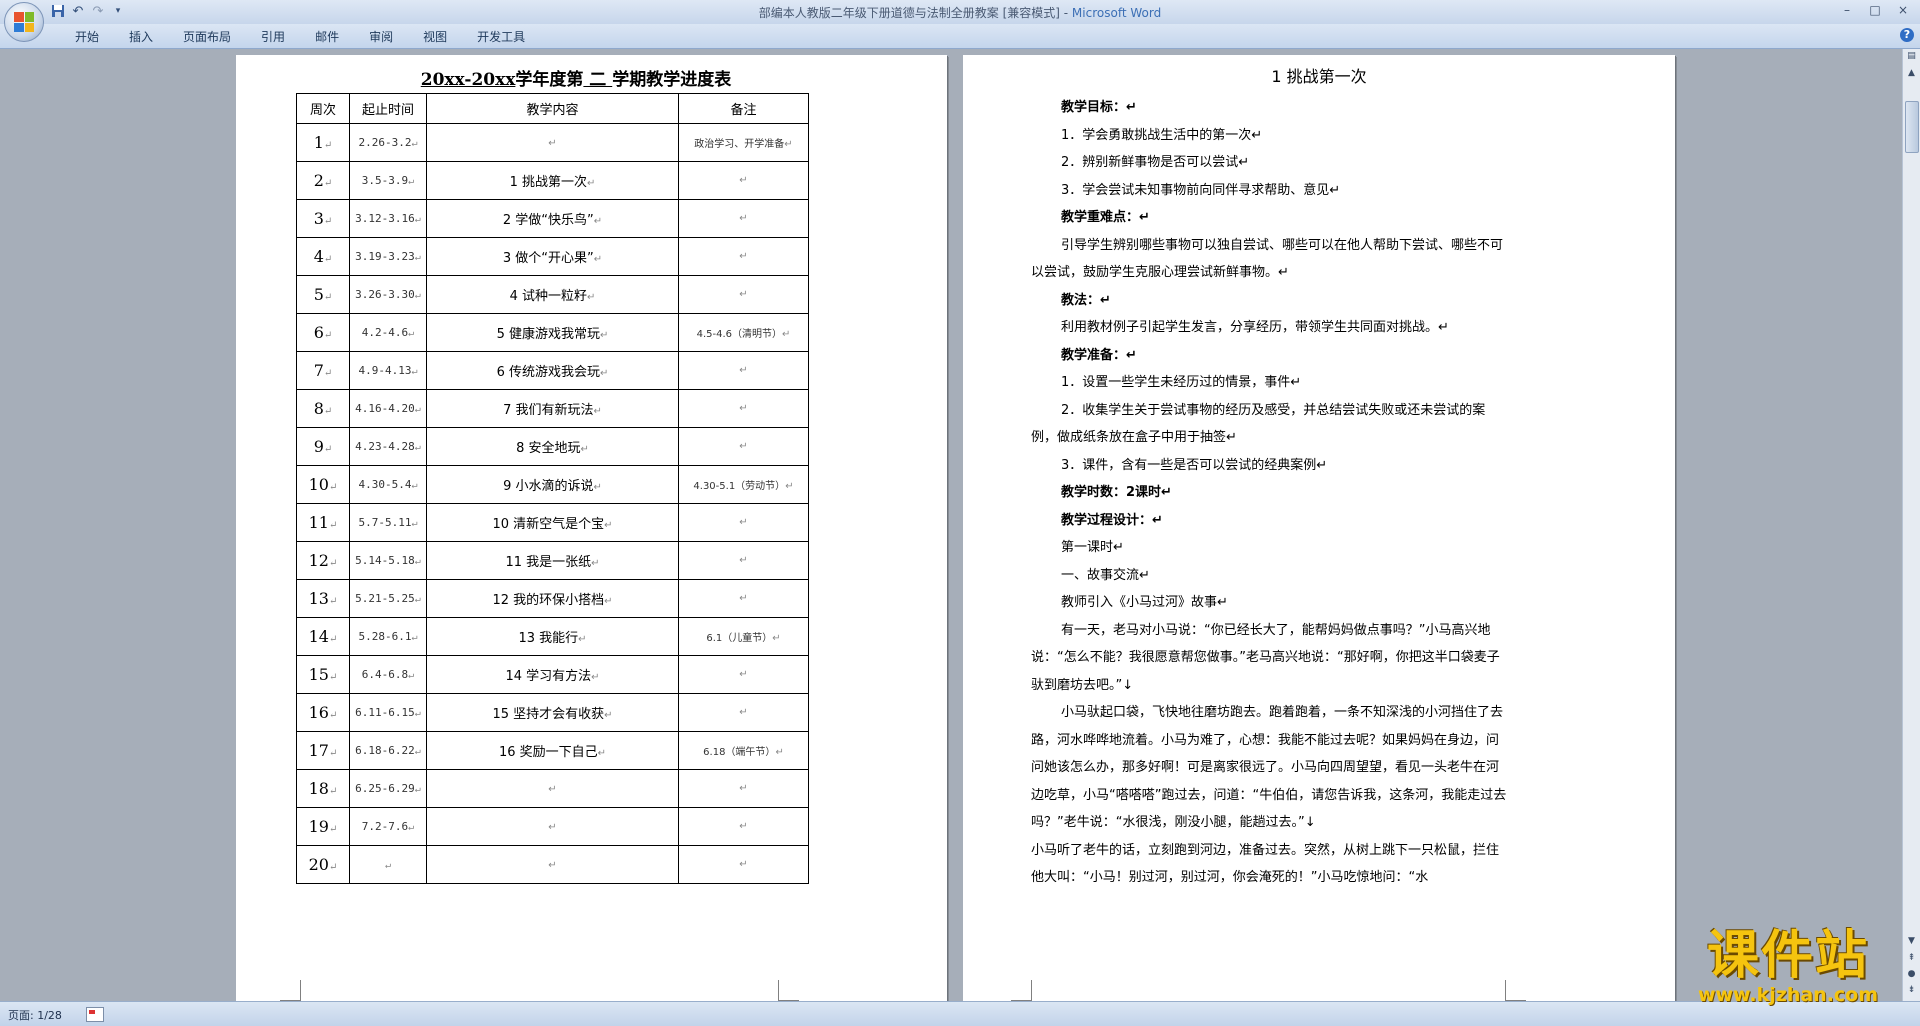  Describe the element at coordinates (739, 486) in the screenshot. I see `cell-note-text: 4.30-5.1（劳动节）` at that location.